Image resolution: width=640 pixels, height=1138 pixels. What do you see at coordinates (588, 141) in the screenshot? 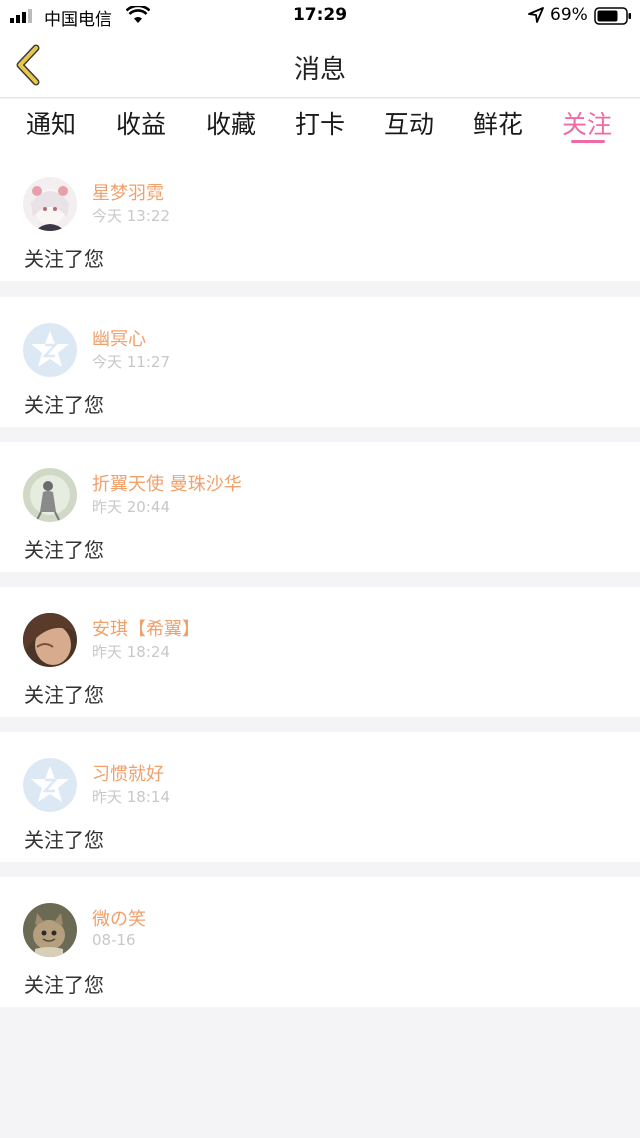
I see `active-tab-indicator` at bounding box center [588, 141].